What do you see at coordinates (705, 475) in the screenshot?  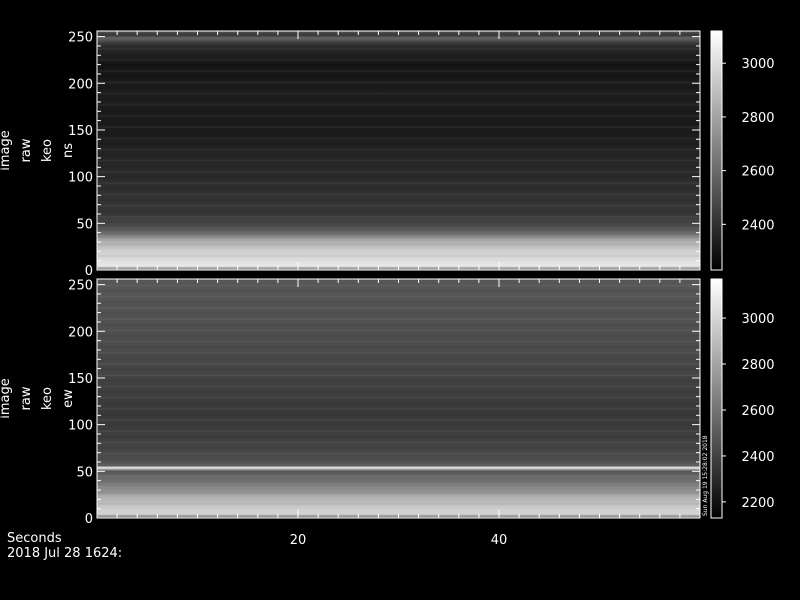 I see `credit-timestamp: Sun Aug 19 15:28:02 2018` at bounding box center [705, 475].